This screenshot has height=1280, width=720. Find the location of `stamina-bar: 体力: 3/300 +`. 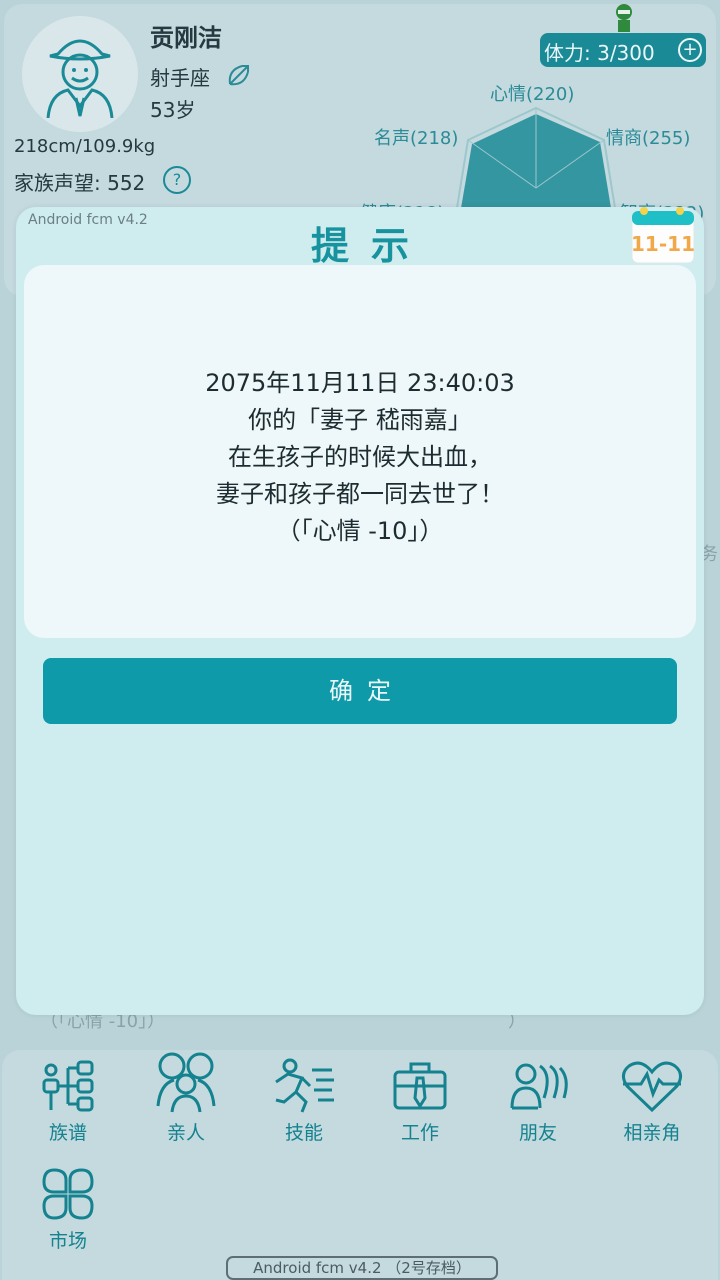

stamina-bar: 体力: 3/300 + is located at coordinates (623, 50).